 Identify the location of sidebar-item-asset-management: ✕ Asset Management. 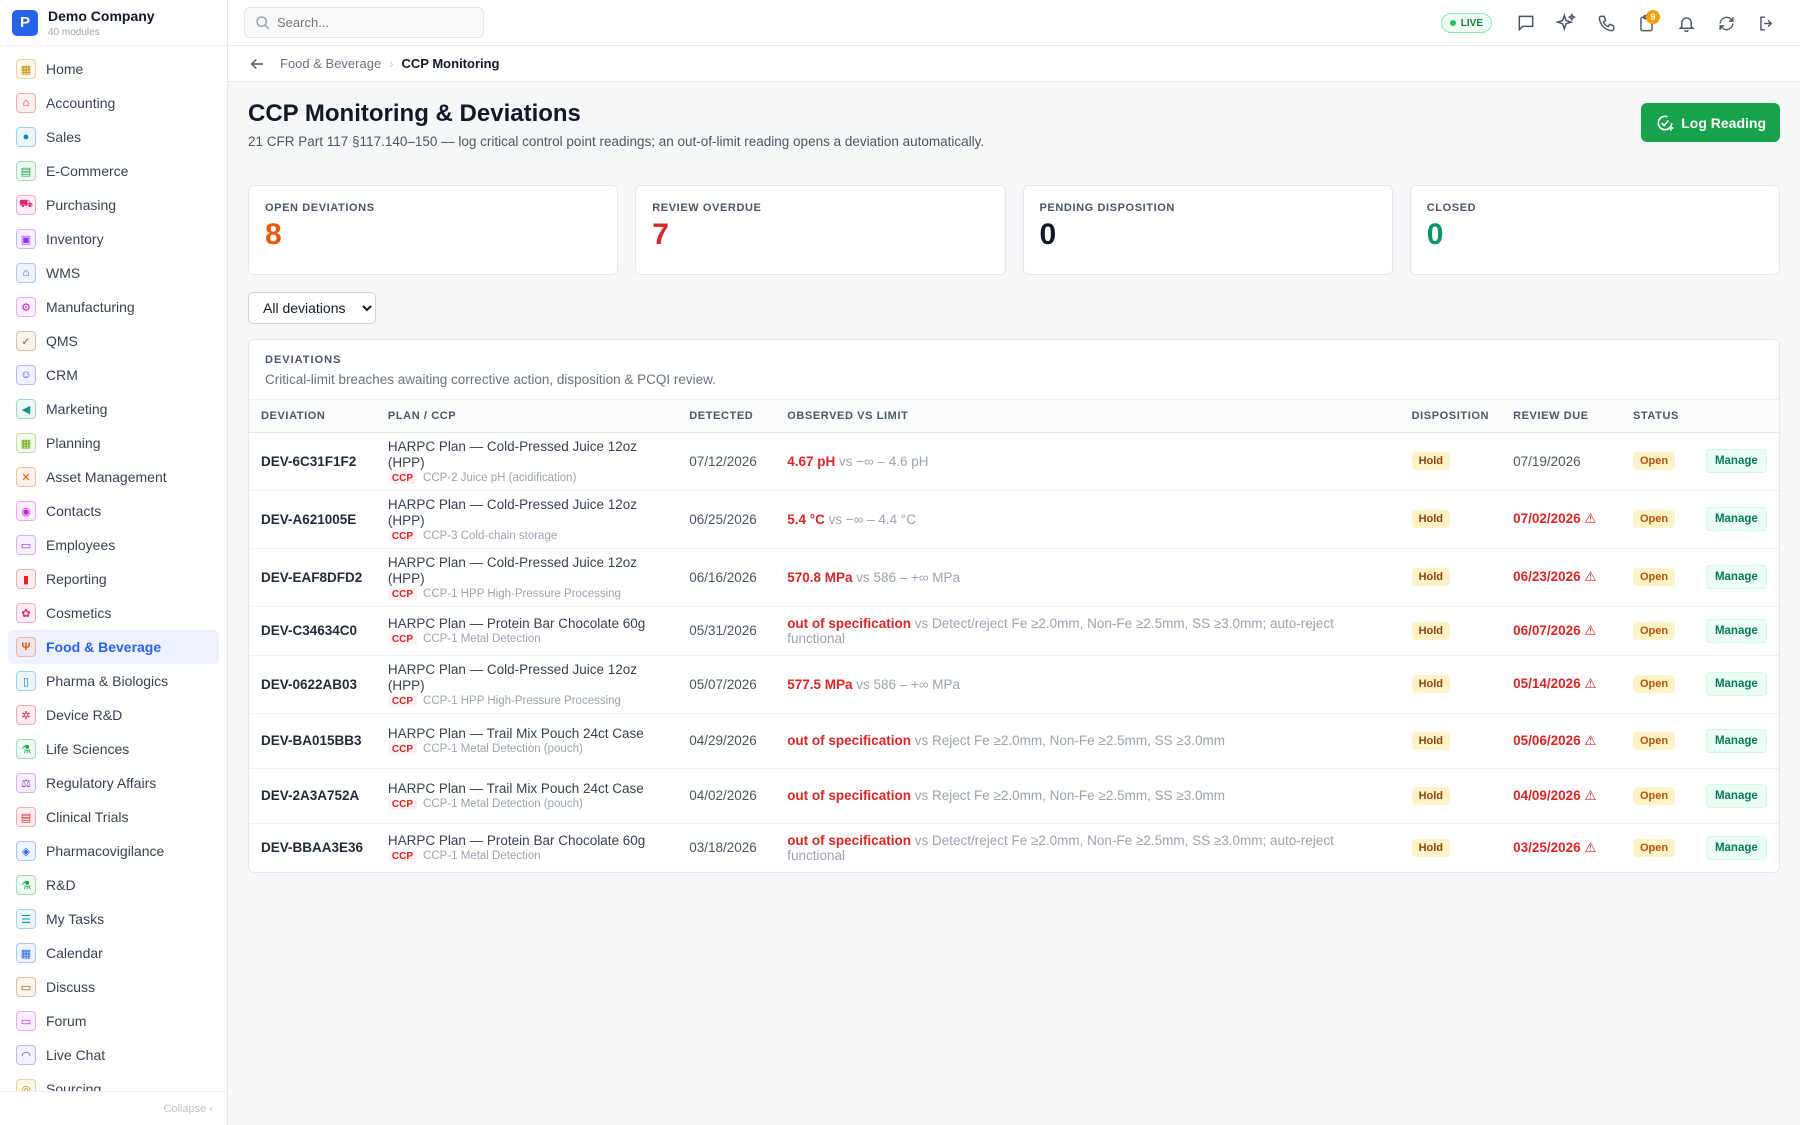
(113, 477).